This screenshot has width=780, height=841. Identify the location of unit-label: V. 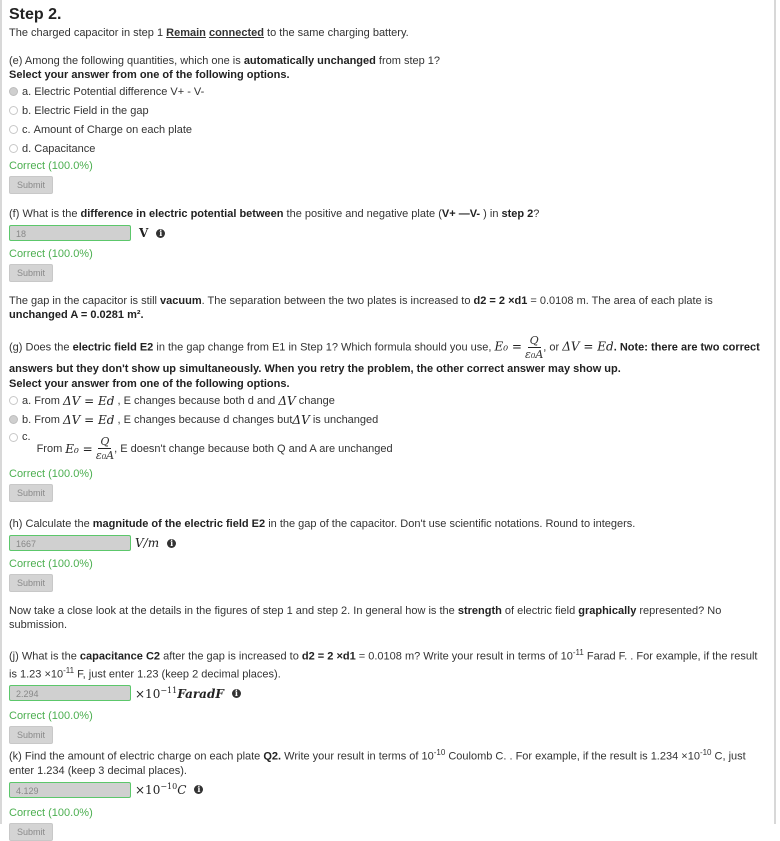
(144, 233).